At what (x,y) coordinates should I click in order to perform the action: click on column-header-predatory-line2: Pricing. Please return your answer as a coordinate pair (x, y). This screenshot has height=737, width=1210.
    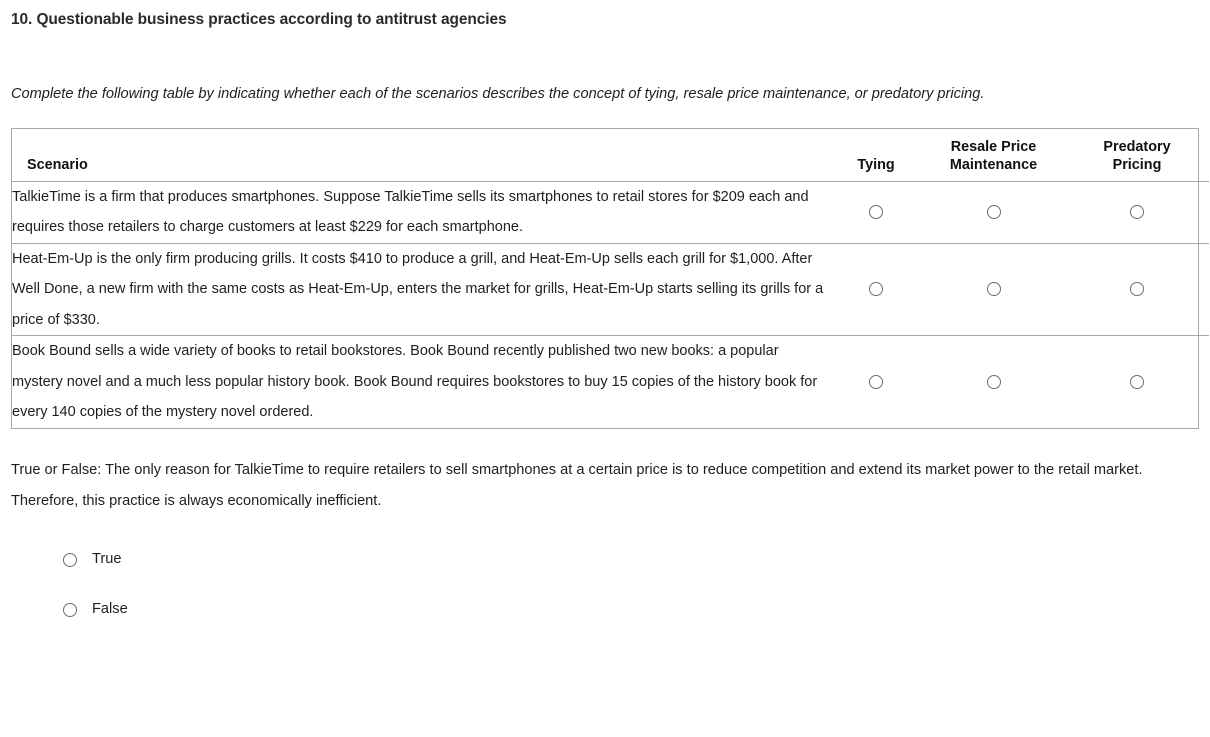
    Looking at the image, I should click on (1137, 164).